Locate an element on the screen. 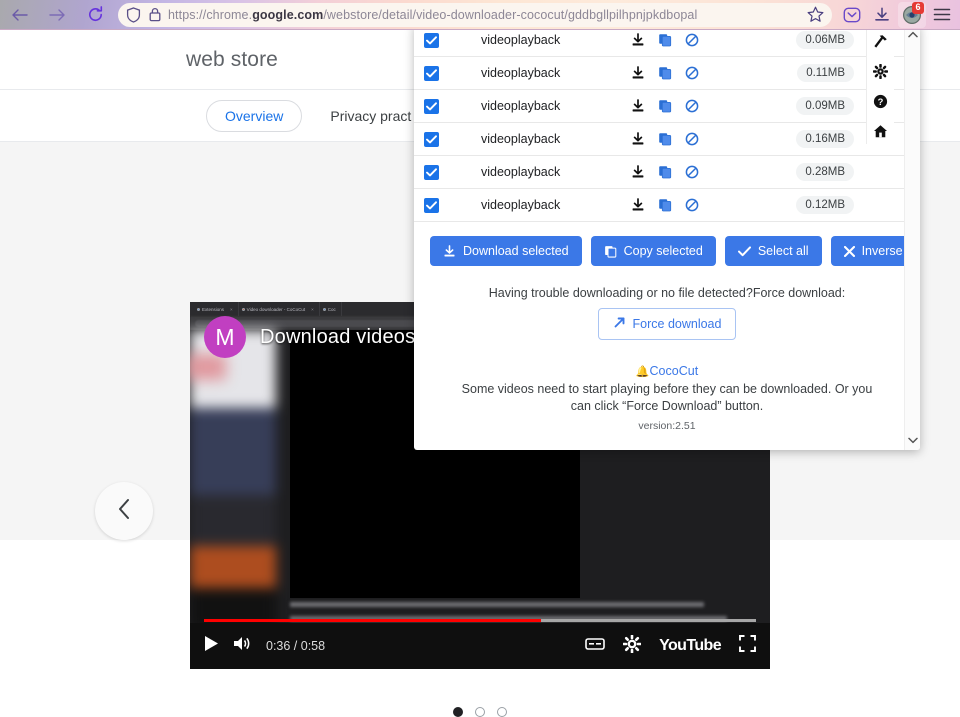 The height and width of the screenshot is (717, 960). inner-tab: Coc is located at coordinates (331, 309).